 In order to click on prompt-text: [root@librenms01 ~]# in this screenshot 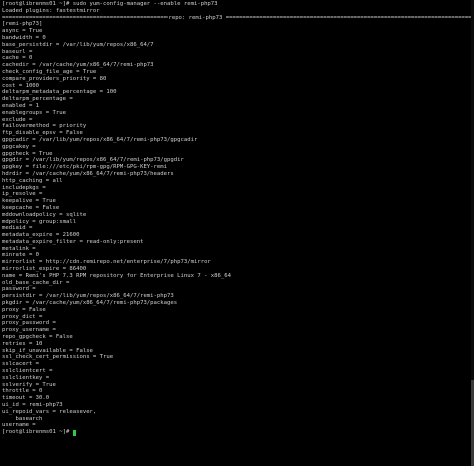, I will do `click(37, 432)`.